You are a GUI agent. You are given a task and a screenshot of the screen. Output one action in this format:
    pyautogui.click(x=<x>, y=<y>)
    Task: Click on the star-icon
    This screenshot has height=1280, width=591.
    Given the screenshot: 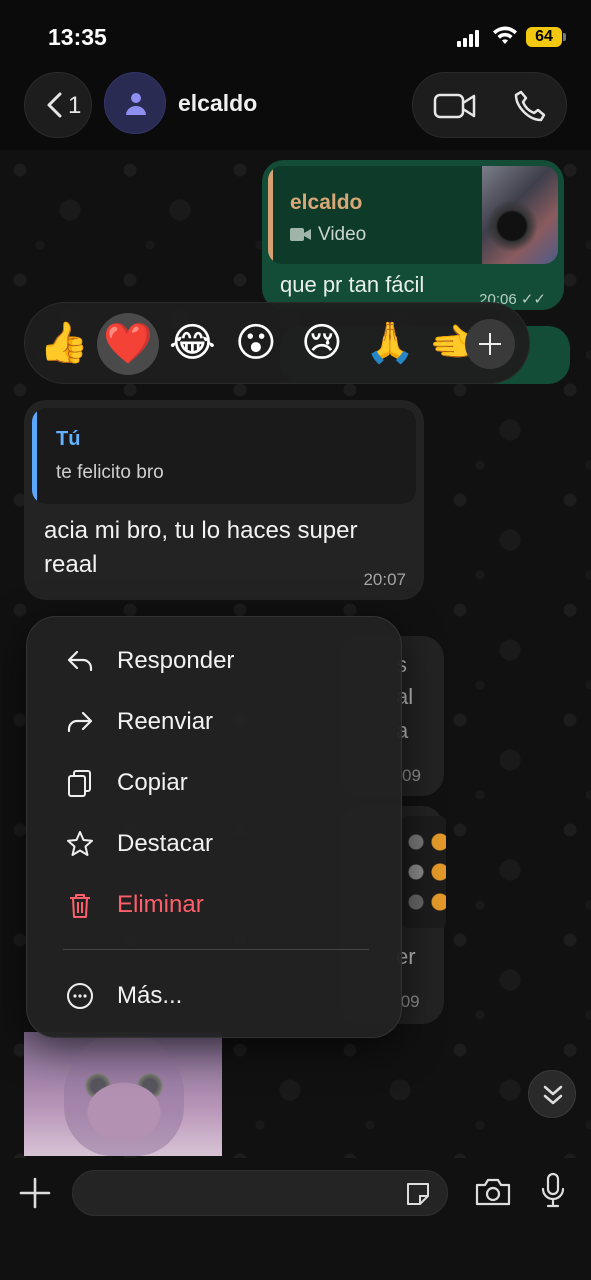 What is the action you would take?
    pyautogui.click(x=80, y=843)
    